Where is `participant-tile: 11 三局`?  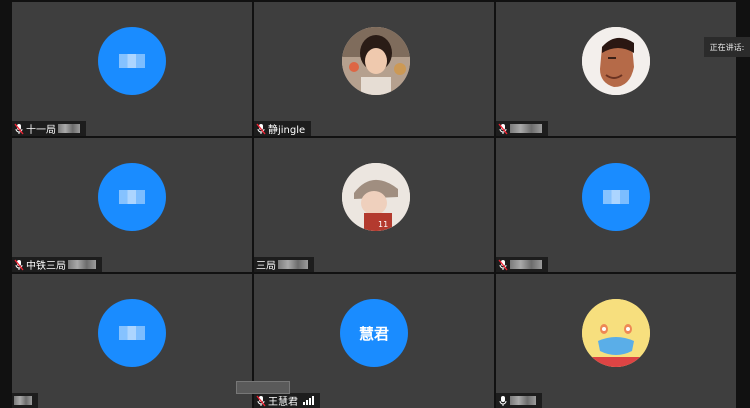
participant-tile: 11 三局 is located at coordinates (374, 205).